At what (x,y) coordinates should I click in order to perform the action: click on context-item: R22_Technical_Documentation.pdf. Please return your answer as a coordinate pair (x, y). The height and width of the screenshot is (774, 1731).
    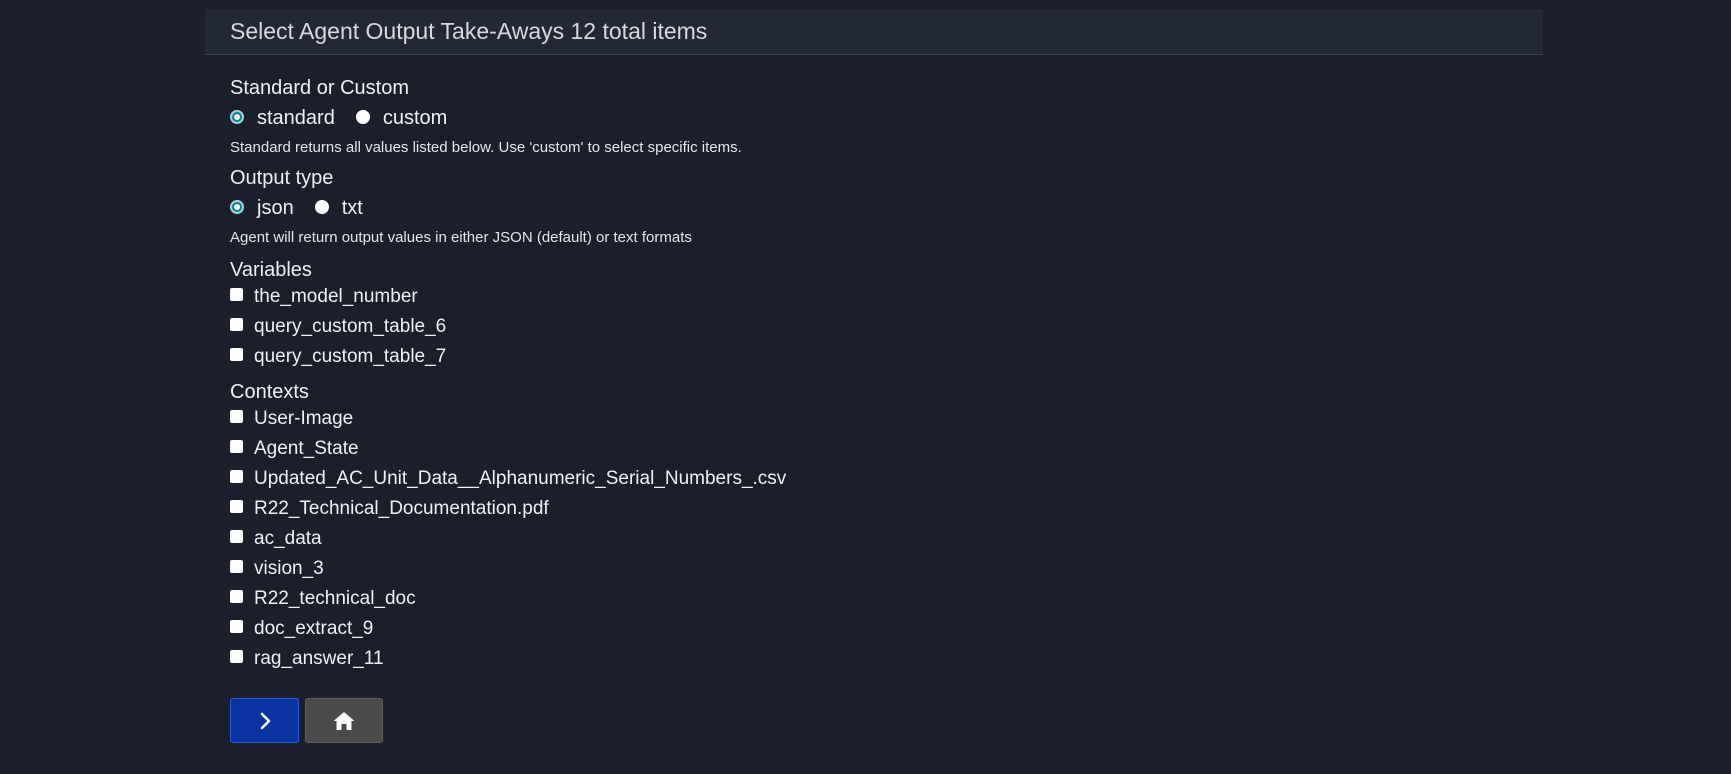
    Looking at the image, I should click on (886, 509).